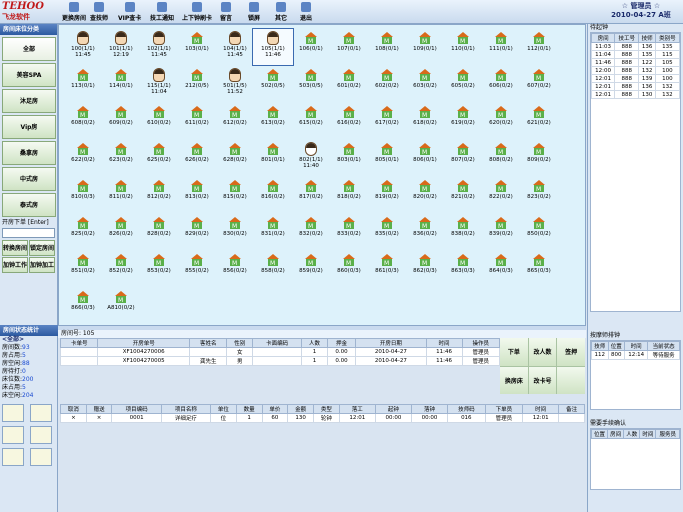  Describe the element at coordinates (635, 86) in the screenshot. I see `pending-row: 12:01 888 136 132` at that location.